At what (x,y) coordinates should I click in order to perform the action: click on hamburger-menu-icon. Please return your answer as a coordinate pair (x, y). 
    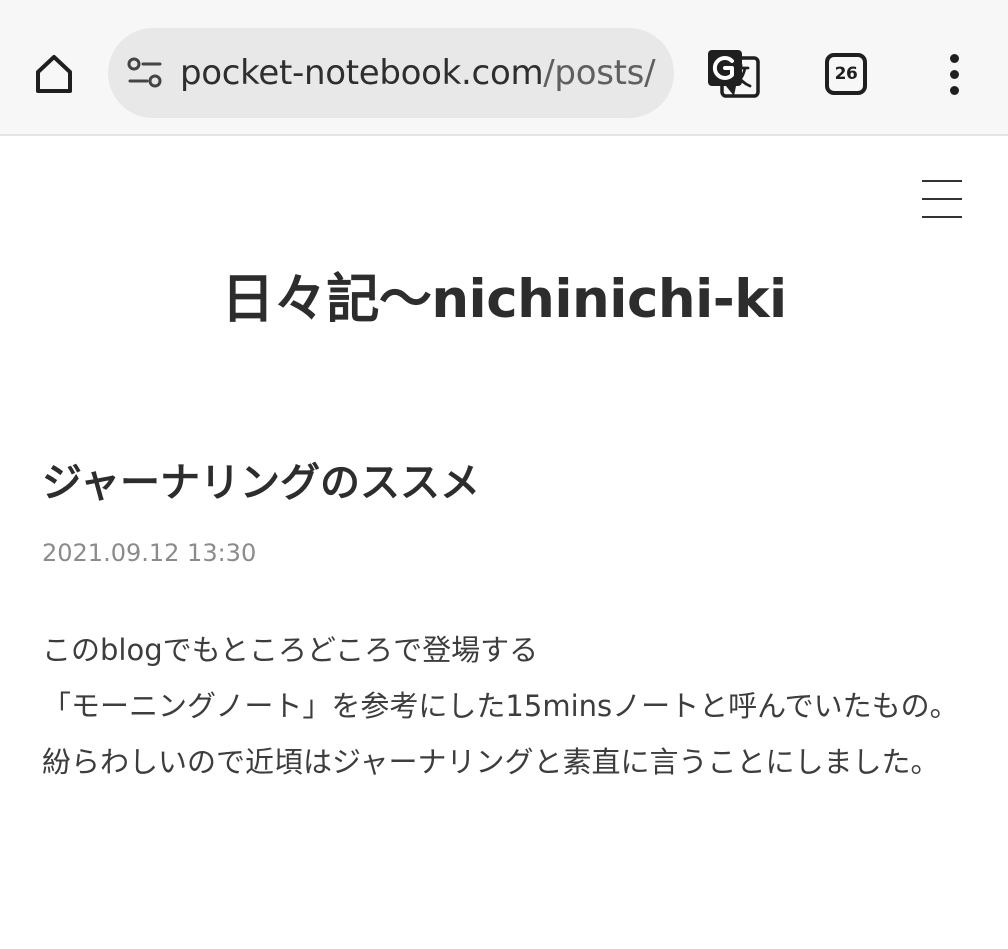
    Looking at the image, I should click on (942, 199).